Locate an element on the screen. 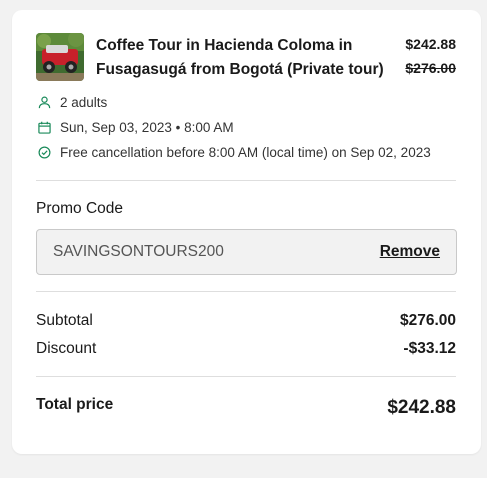 The image size is (487, 478). calendar-icon is located at coordinates (44, 127).